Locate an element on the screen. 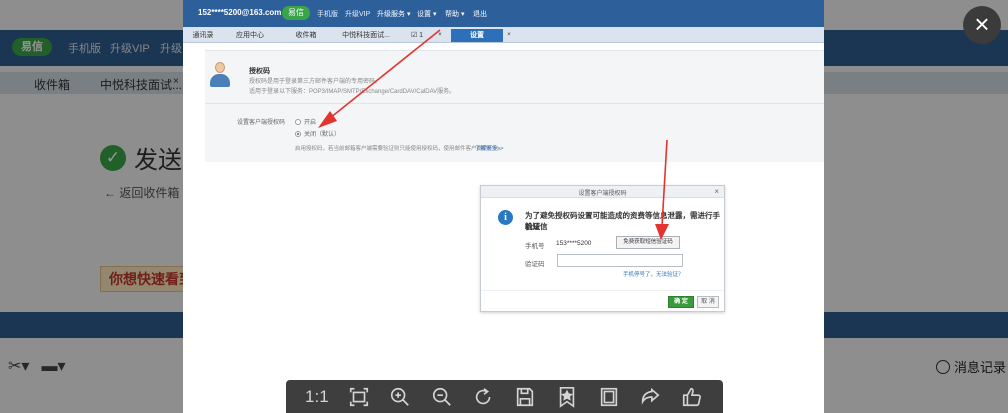  share-icon is located at coordinates (651, 396).